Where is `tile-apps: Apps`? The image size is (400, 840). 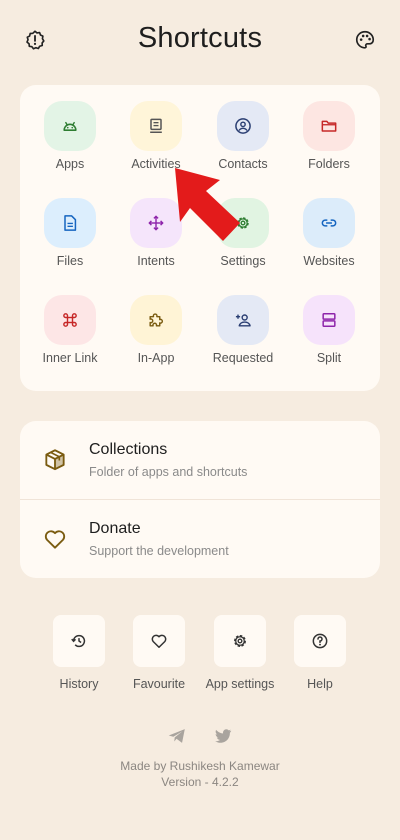
tile-apps: Apps is located at coordinates (70, 128).